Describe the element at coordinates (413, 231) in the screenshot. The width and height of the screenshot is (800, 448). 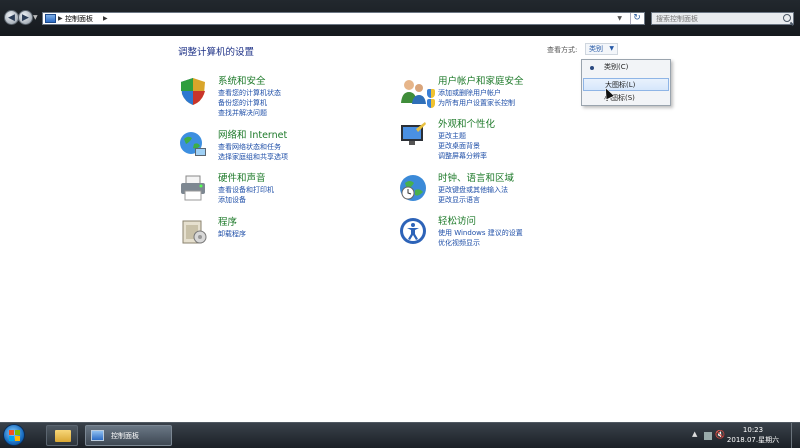
I see `accessibility-icon` at that location.